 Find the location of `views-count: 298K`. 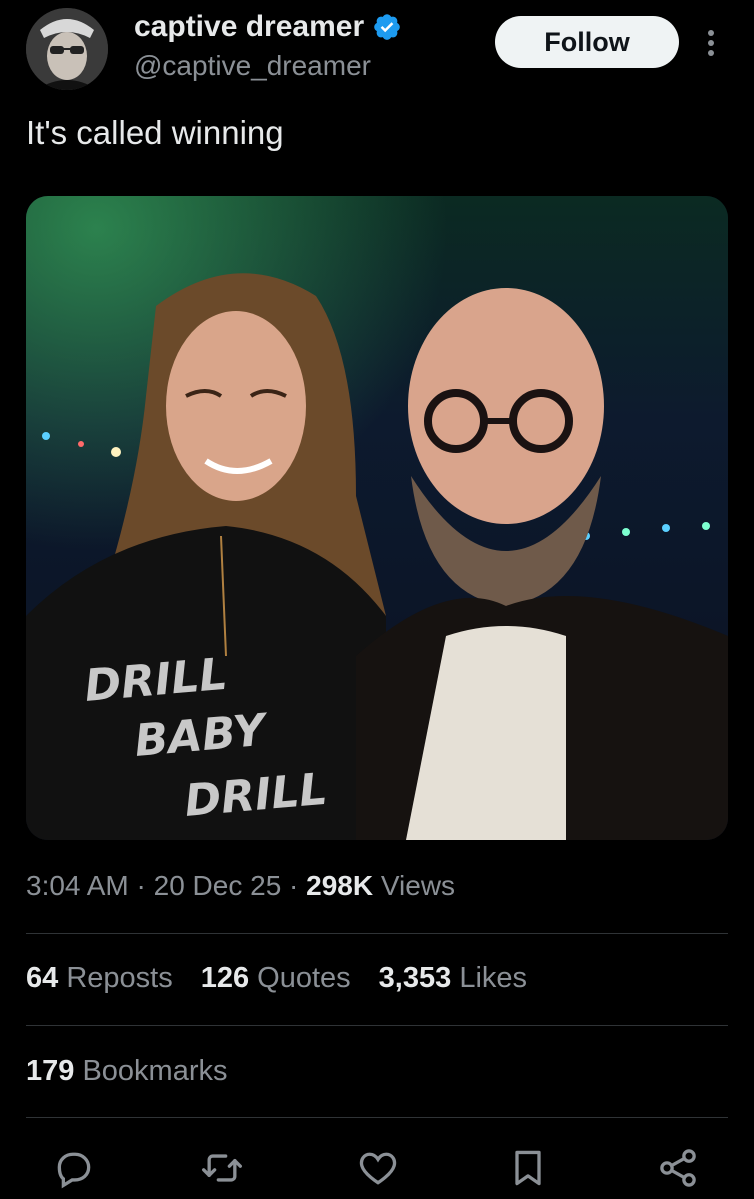

views-count: 298K is located at coordinates (340, 885).